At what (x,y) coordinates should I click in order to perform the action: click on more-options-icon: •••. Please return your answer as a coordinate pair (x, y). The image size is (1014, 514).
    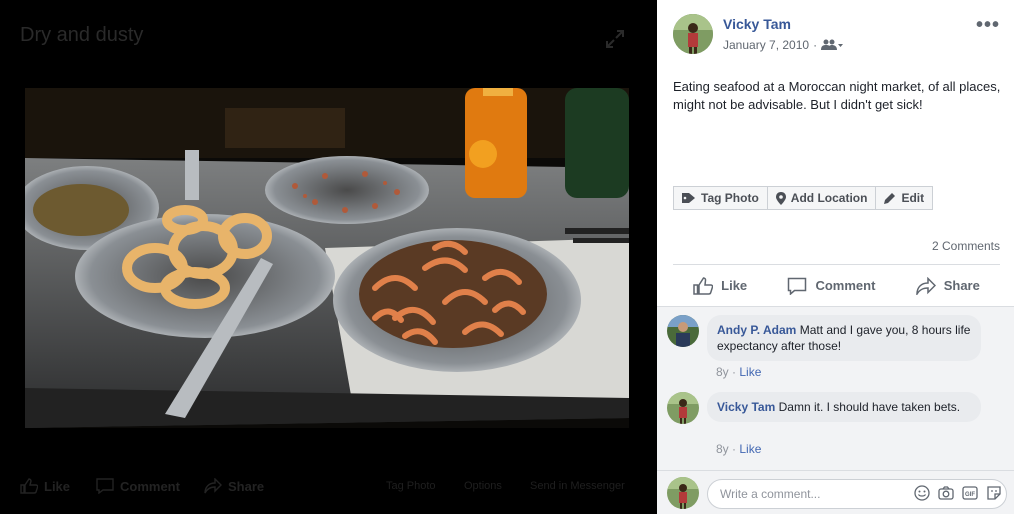
    Looking at the image, I should click on (988, 25).